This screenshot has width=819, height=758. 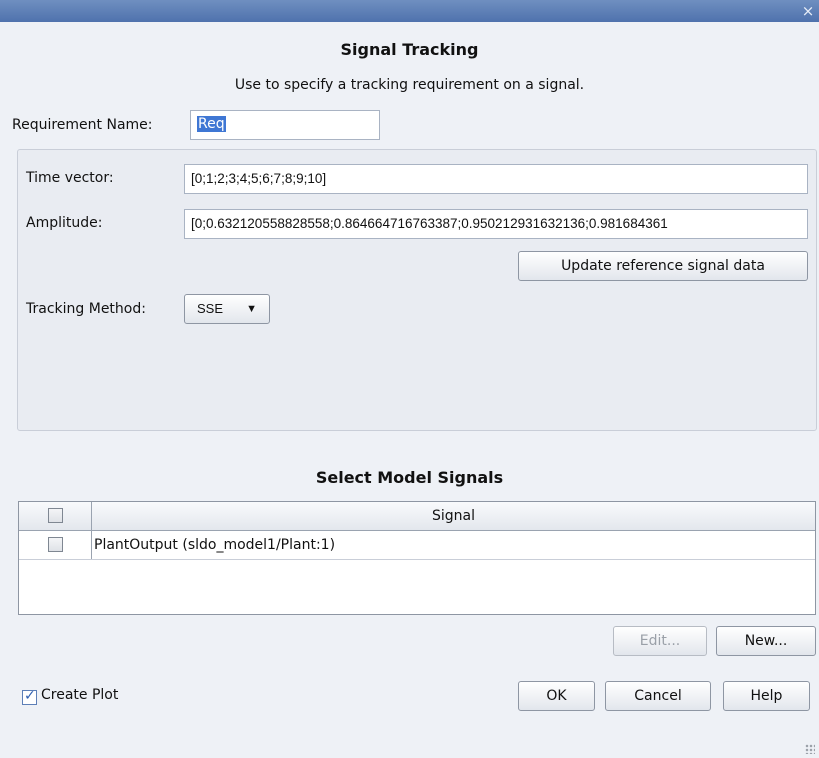 What do you see at coordinates (663, 266) in the screenshot?
I see `update-reference-signal-button: Update reference signal data` at bounding box center [663, 266].